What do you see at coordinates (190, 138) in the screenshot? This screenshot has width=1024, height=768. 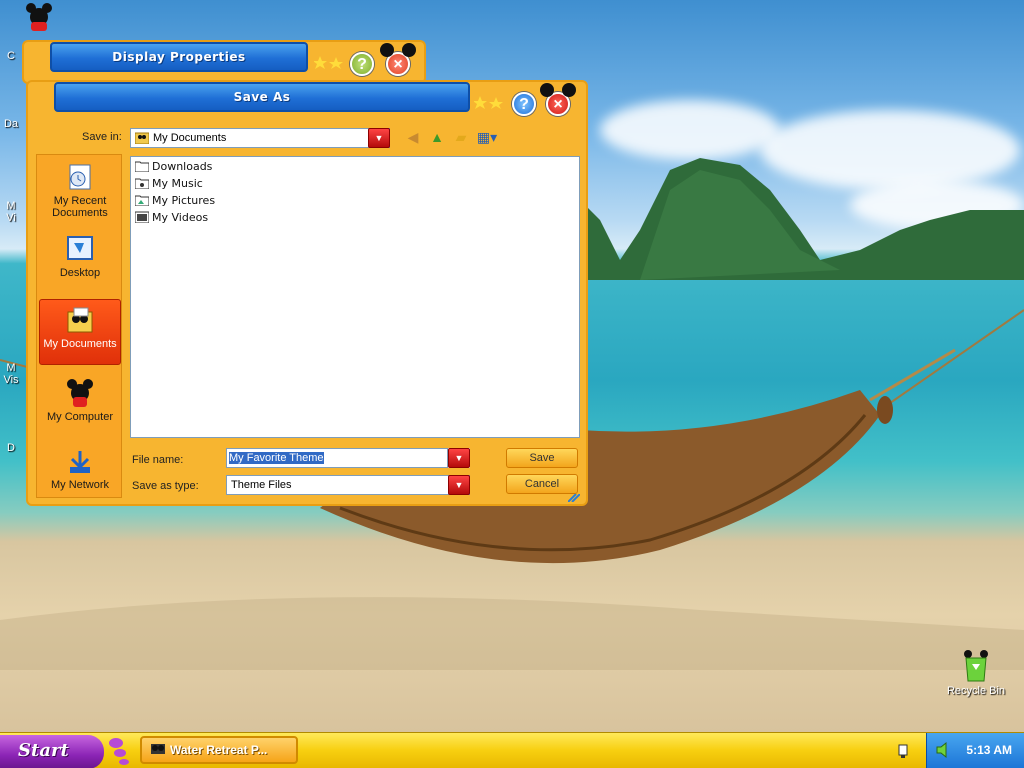 I see `save-in-value: My Documents` at bounding box center [190, 138].